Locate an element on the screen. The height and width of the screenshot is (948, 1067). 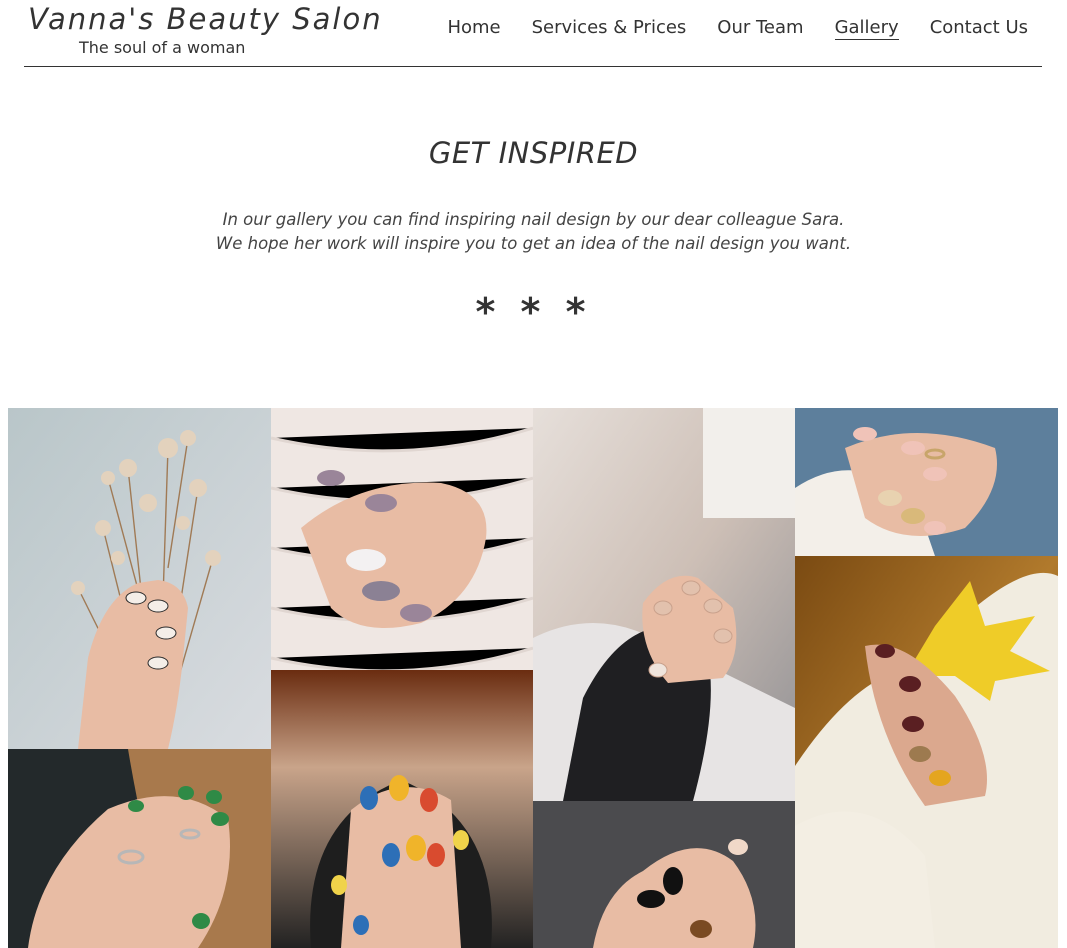
brand-title: Vanna's Beauty Salon is located at coordinates (205, 19).